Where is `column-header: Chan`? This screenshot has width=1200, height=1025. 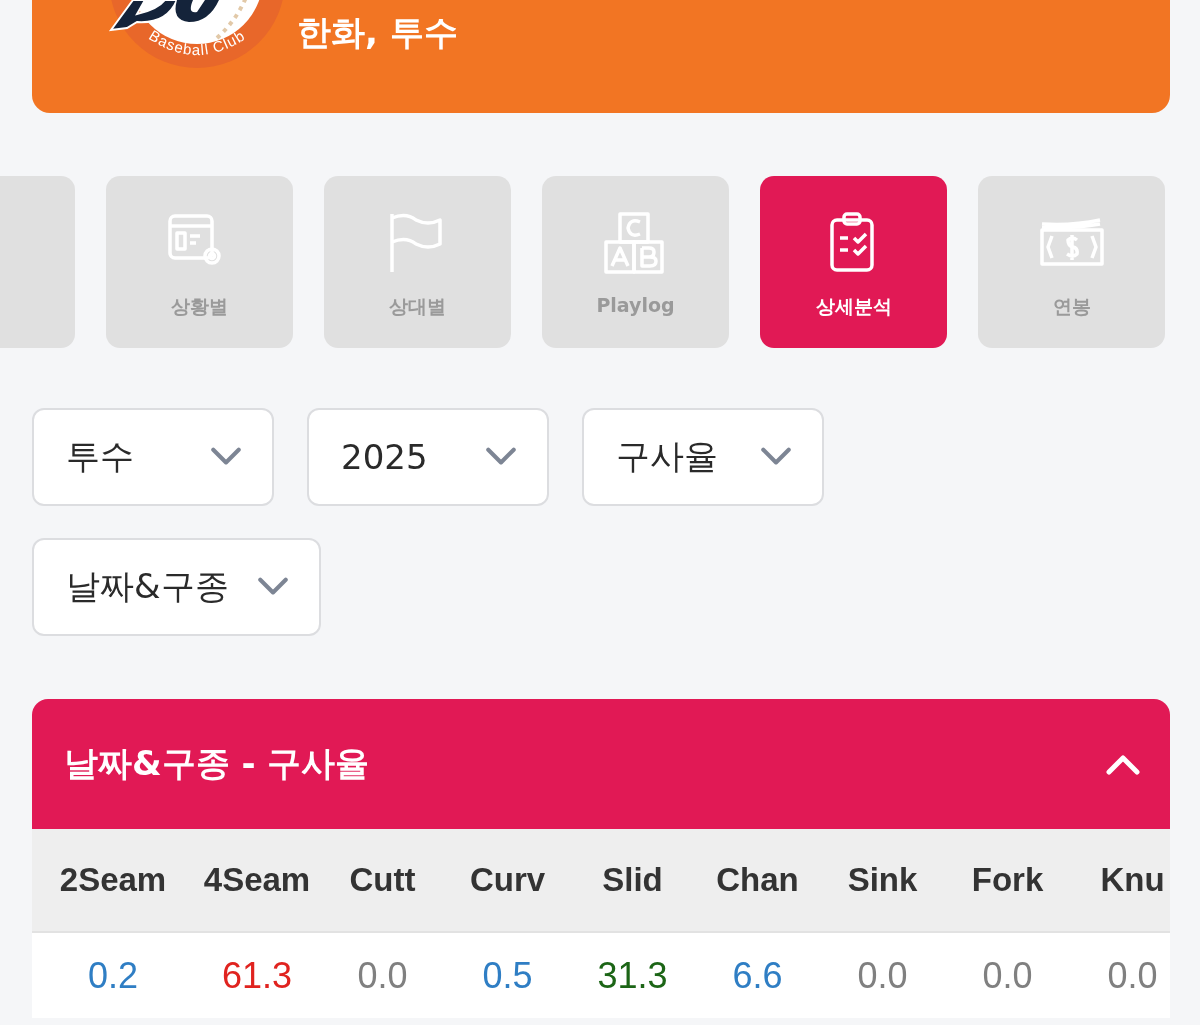 column-header: Chan is located at coordinates (757, 880).